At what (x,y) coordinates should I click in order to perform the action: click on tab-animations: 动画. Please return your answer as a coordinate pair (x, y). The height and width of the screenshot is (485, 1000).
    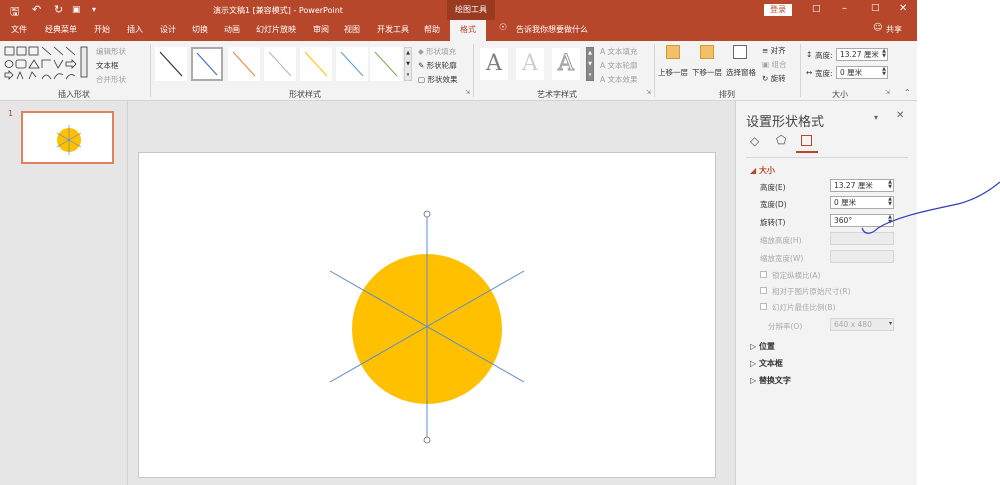
    Looking at the image, I should click on (232, 29).